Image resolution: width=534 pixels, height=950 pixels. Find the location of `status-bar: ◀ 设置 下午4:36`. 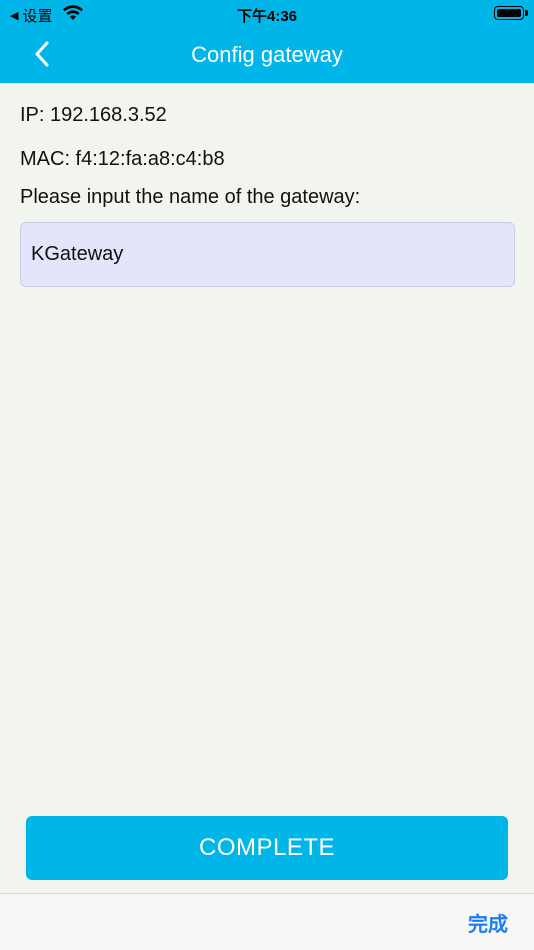

status-bar: ◀ 设置 下午4:36 is located at coordinates (267, 14).